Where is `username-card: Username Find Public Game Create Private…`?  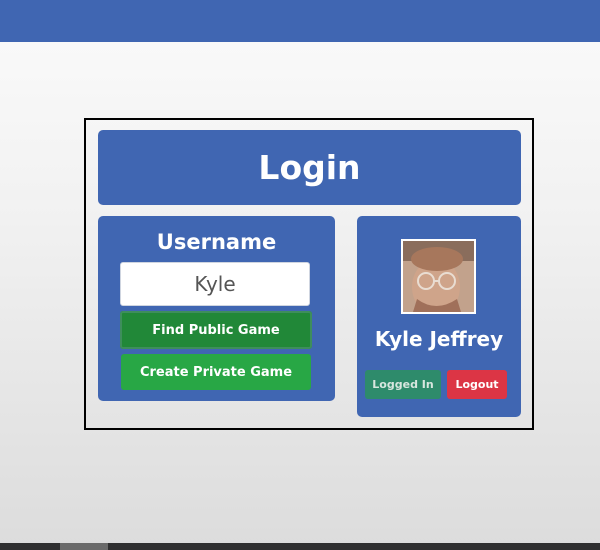 username-card: Username Find Public Game Create Private… is located at coordinates (216, 308).